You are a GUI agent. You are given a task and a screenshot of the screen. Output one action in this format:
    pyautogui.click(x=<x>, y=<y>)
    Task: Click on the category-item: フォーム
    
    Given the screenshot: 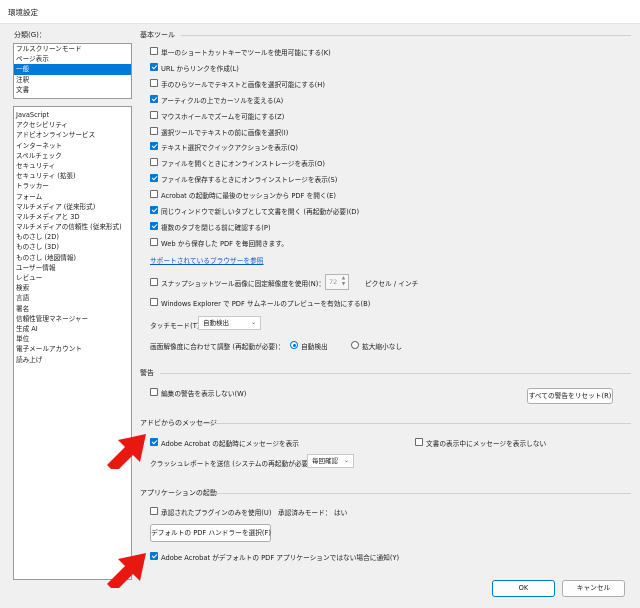 What is the action you would take?
    pyautogui.click(x=72, y=197)
    